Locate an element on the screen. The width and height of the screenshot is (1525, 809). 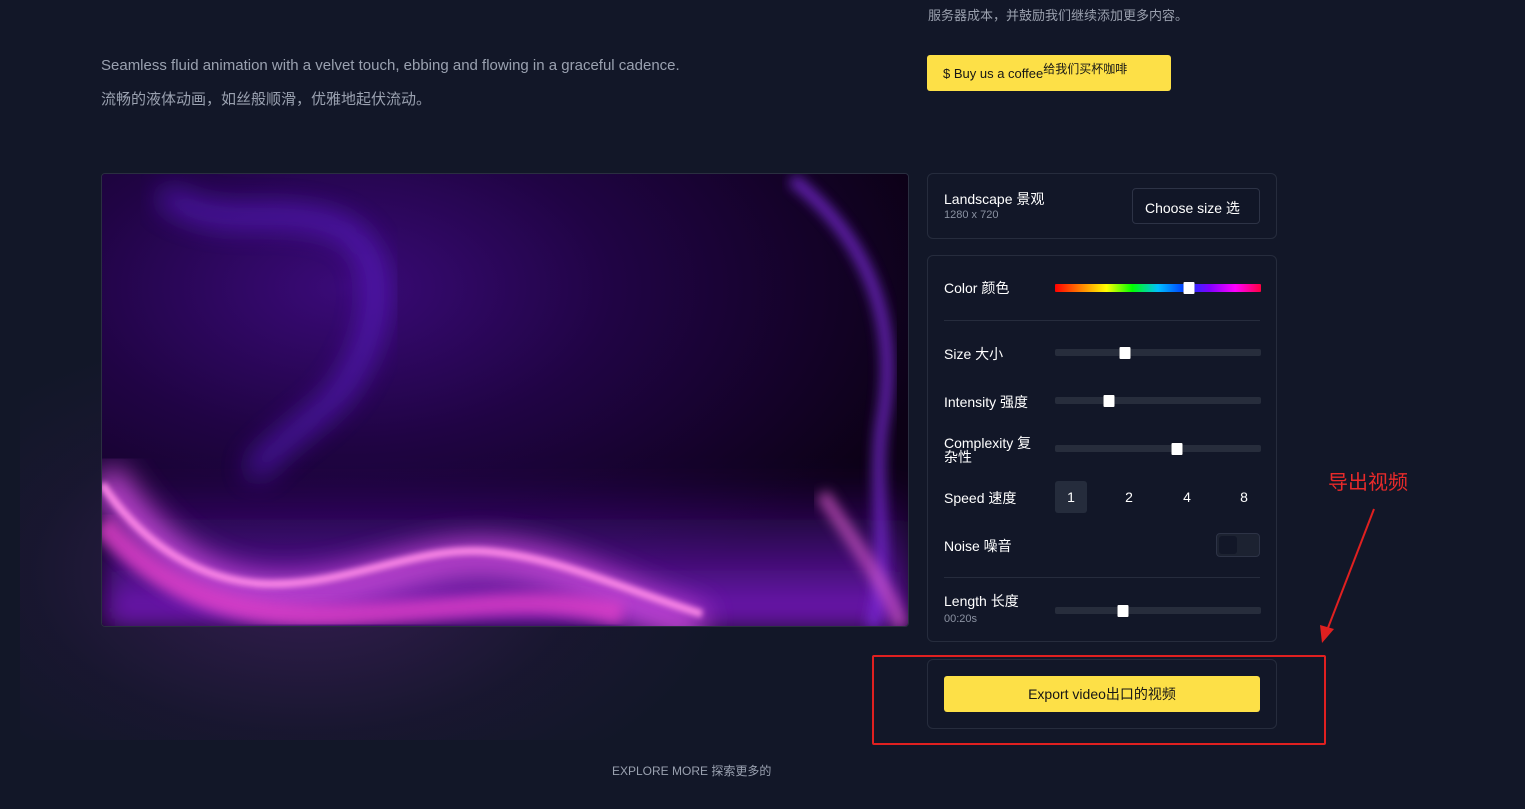
annotation-highlight-box is located at coordinates (1099, 700).